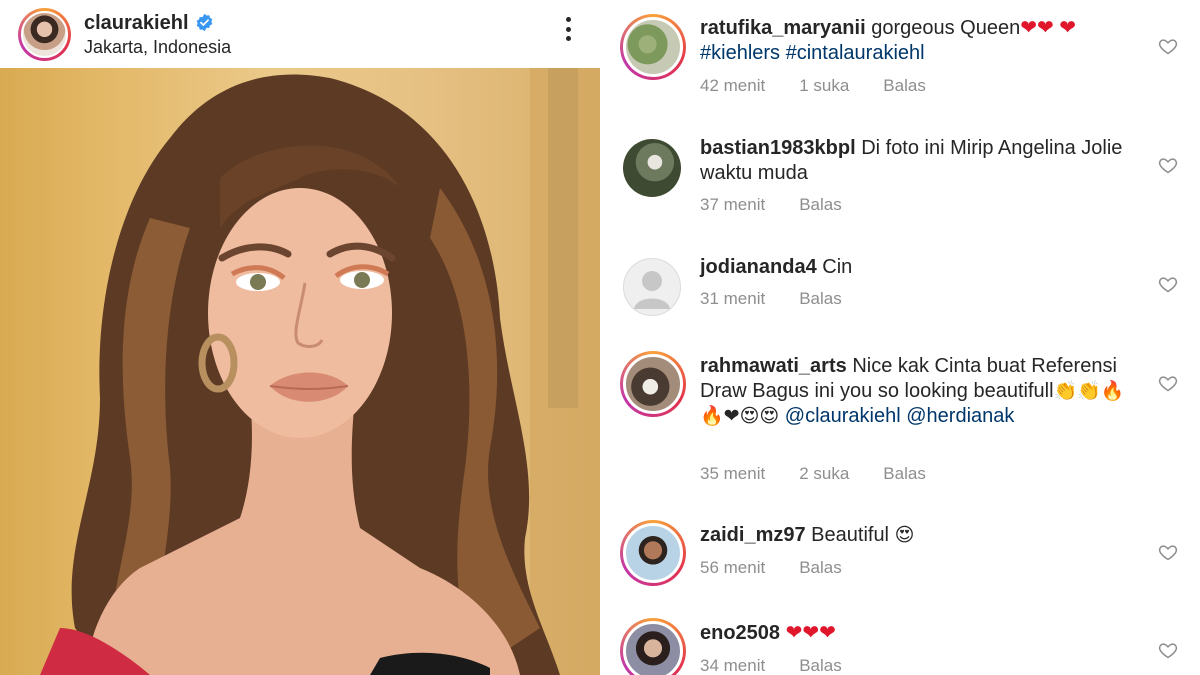 Image resolution: width=1200 pixels, height=675 pixels. I want to click on mention-link: @herdianak, so click(960, 416).